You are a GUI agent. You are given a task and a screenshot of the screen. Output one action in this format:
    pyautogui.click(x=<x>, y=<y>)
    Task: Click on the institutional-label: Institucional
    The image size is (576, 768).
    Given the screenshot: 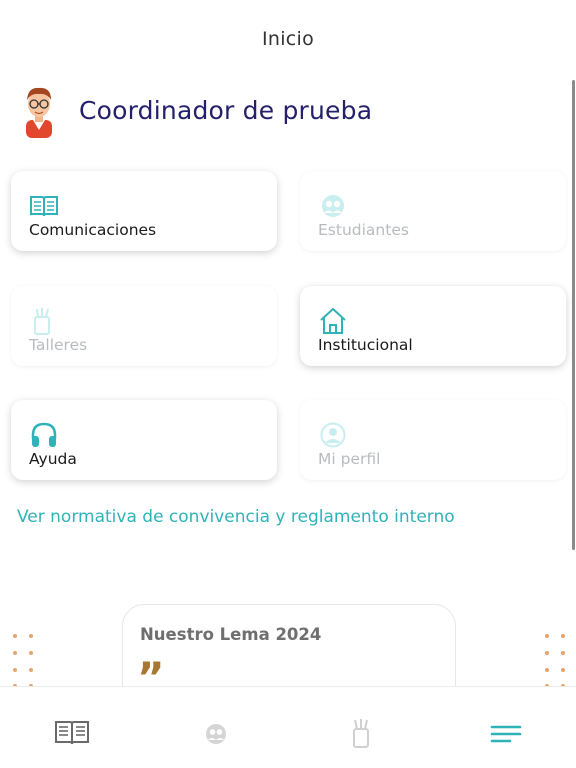 What is the action you would take?
    pyautogui.click(x=365, y=345)
    